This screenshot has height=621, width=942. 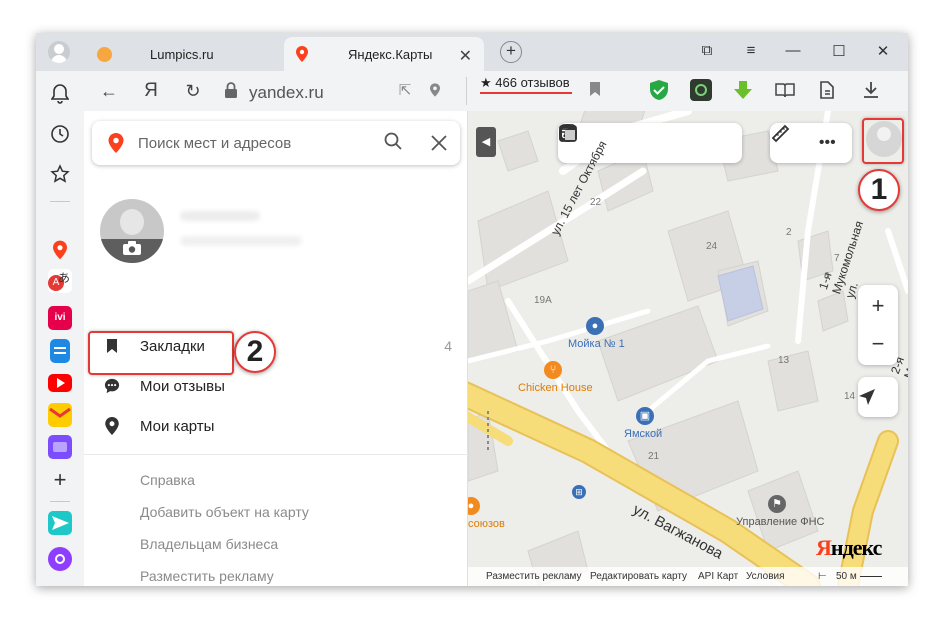 What do you see at coordinates (60, 479) in the screenshot?
I see `add-app-icon: +` at bounding box center [60, 479].